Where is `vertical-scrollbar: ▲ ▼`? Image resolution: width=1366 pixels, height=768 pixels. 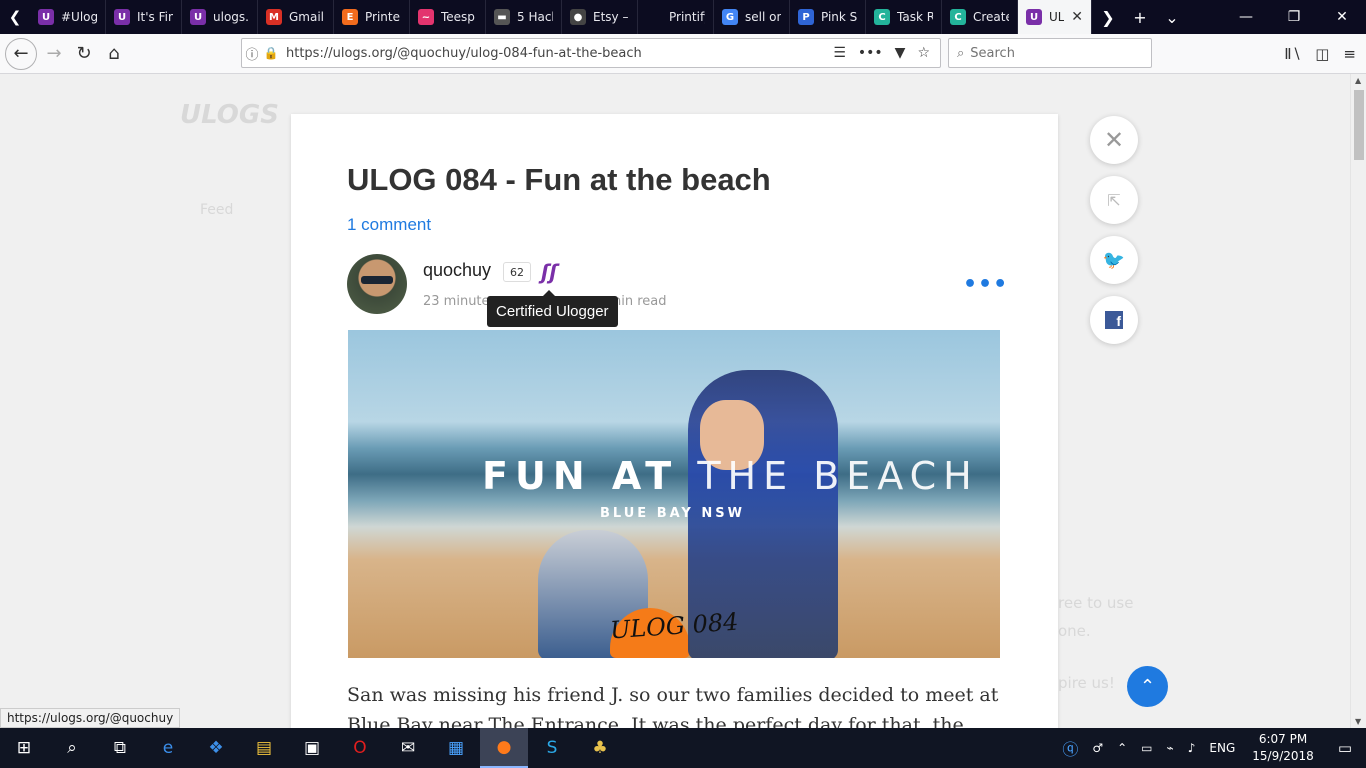
vertical-scrollbar: ▲ ▼ is located at coordinates (1358, 401).